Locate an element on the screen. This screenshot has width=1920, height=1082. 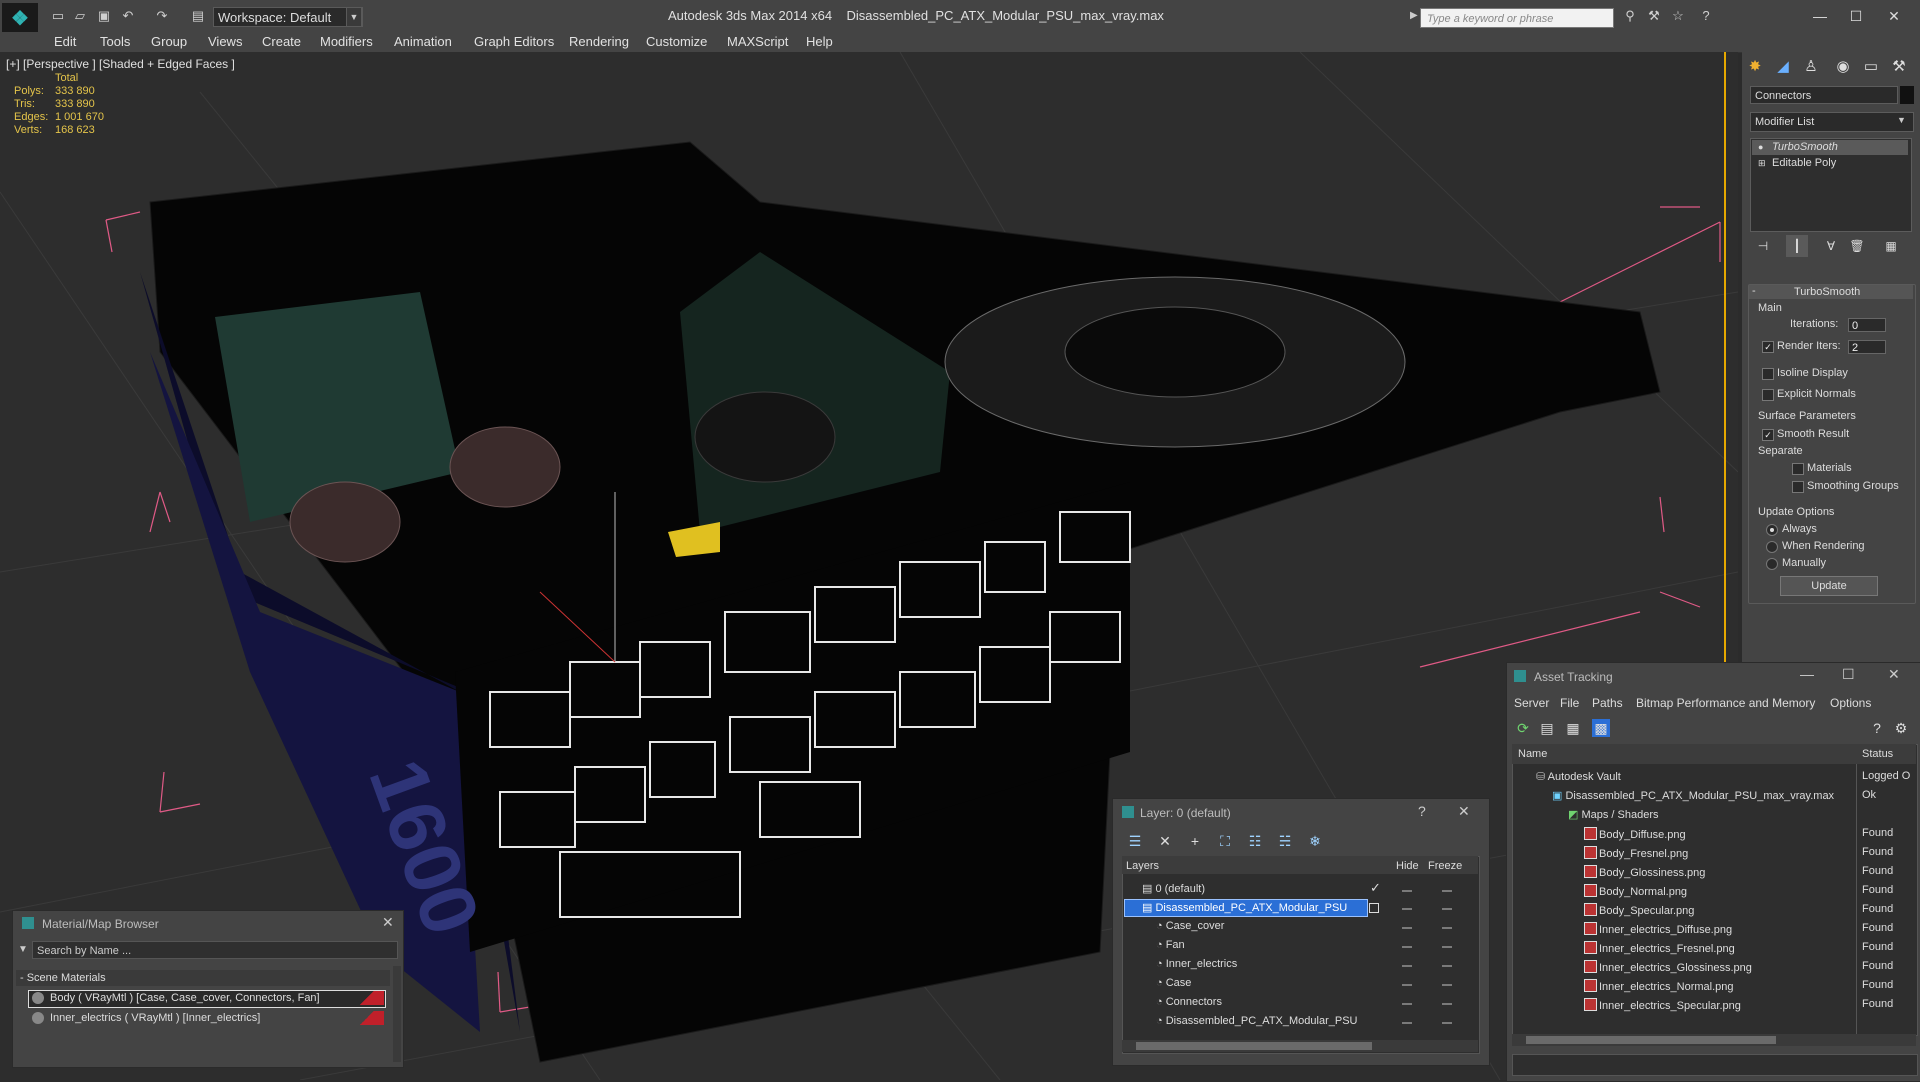
asset-row-vault: ⛁ Autodesk Vault is located at coordinates (1578, 776).